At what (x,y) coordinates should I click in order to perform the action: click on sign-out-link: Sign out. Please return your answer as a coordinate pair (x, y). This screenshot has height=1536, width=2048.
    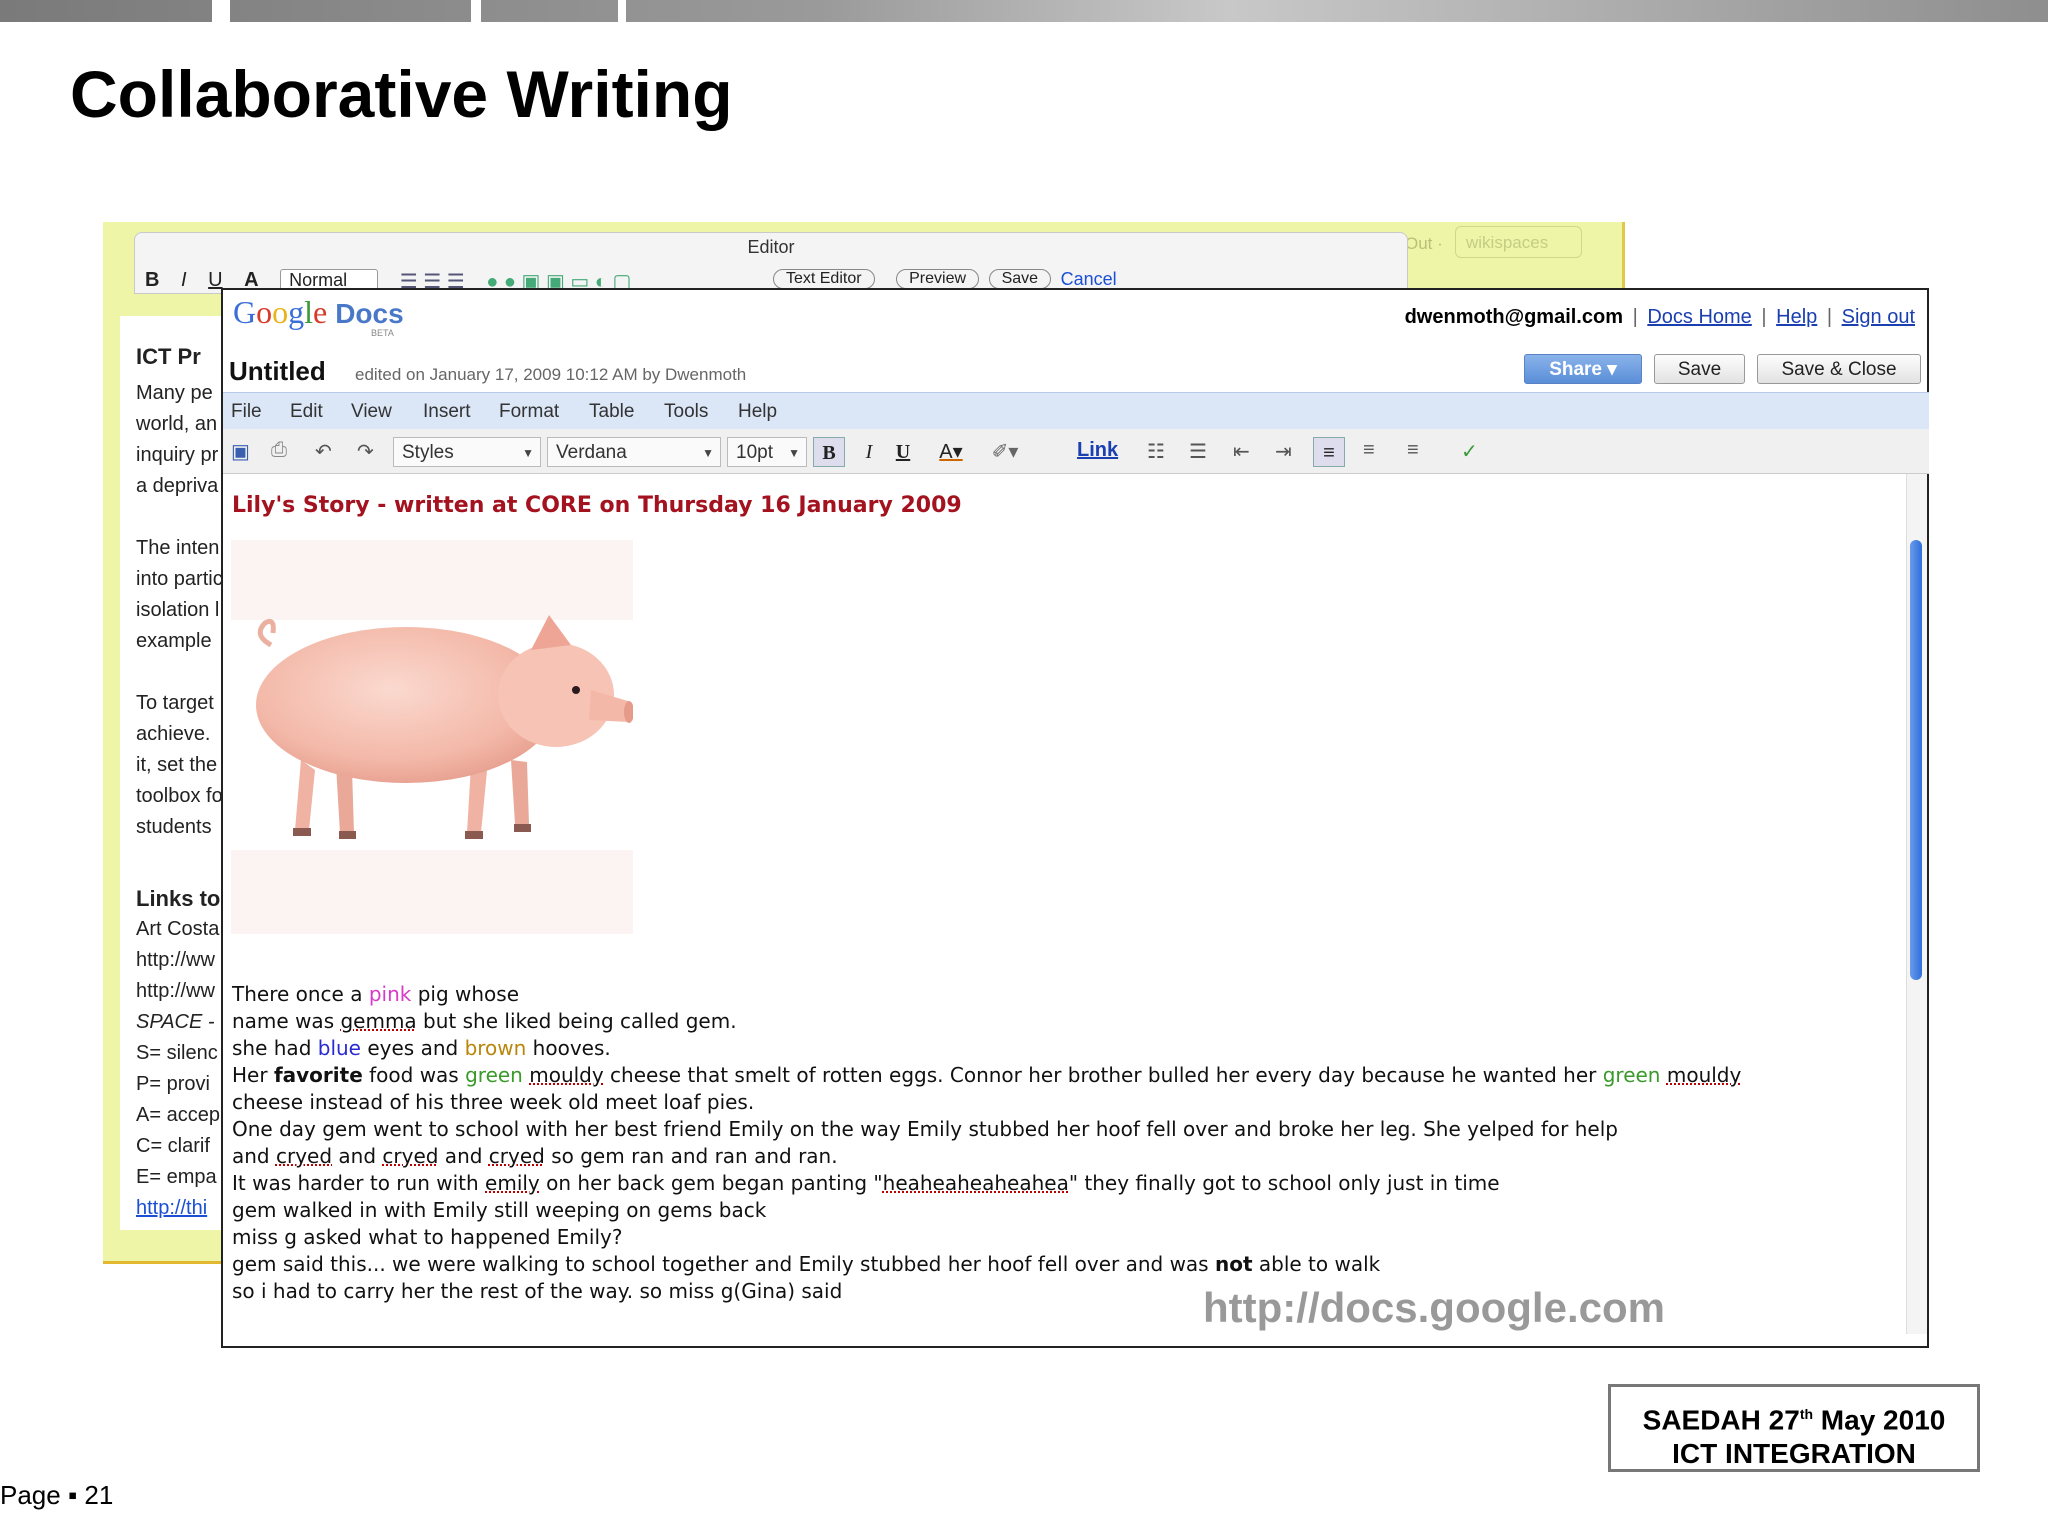
    Looking at the image, I should click on (1878, 317).